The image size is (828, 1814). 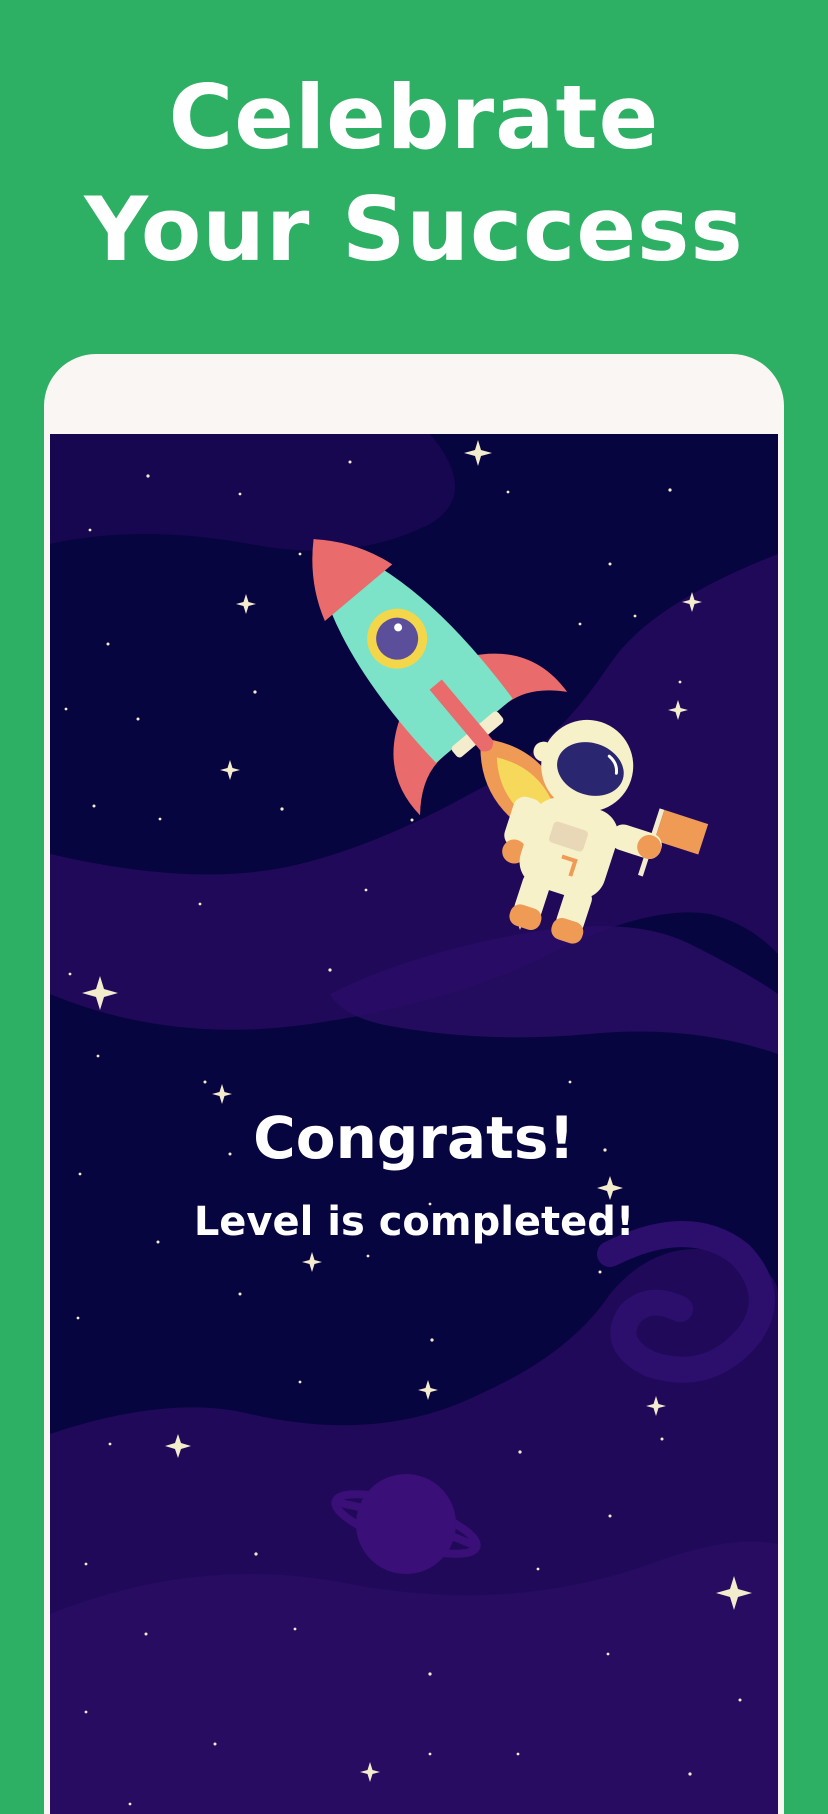 I want to click on promo-headline: Celebrate Your Success, so click(x=414, y=174).